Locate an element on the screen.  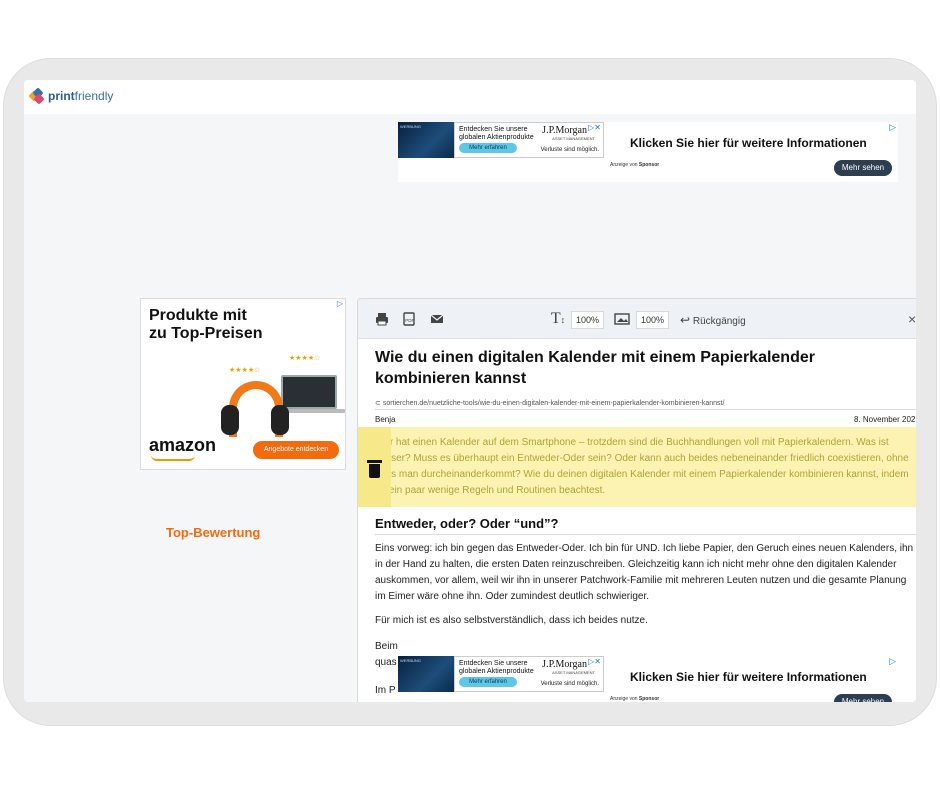
close-button: × is located at coordinates (912, 319).